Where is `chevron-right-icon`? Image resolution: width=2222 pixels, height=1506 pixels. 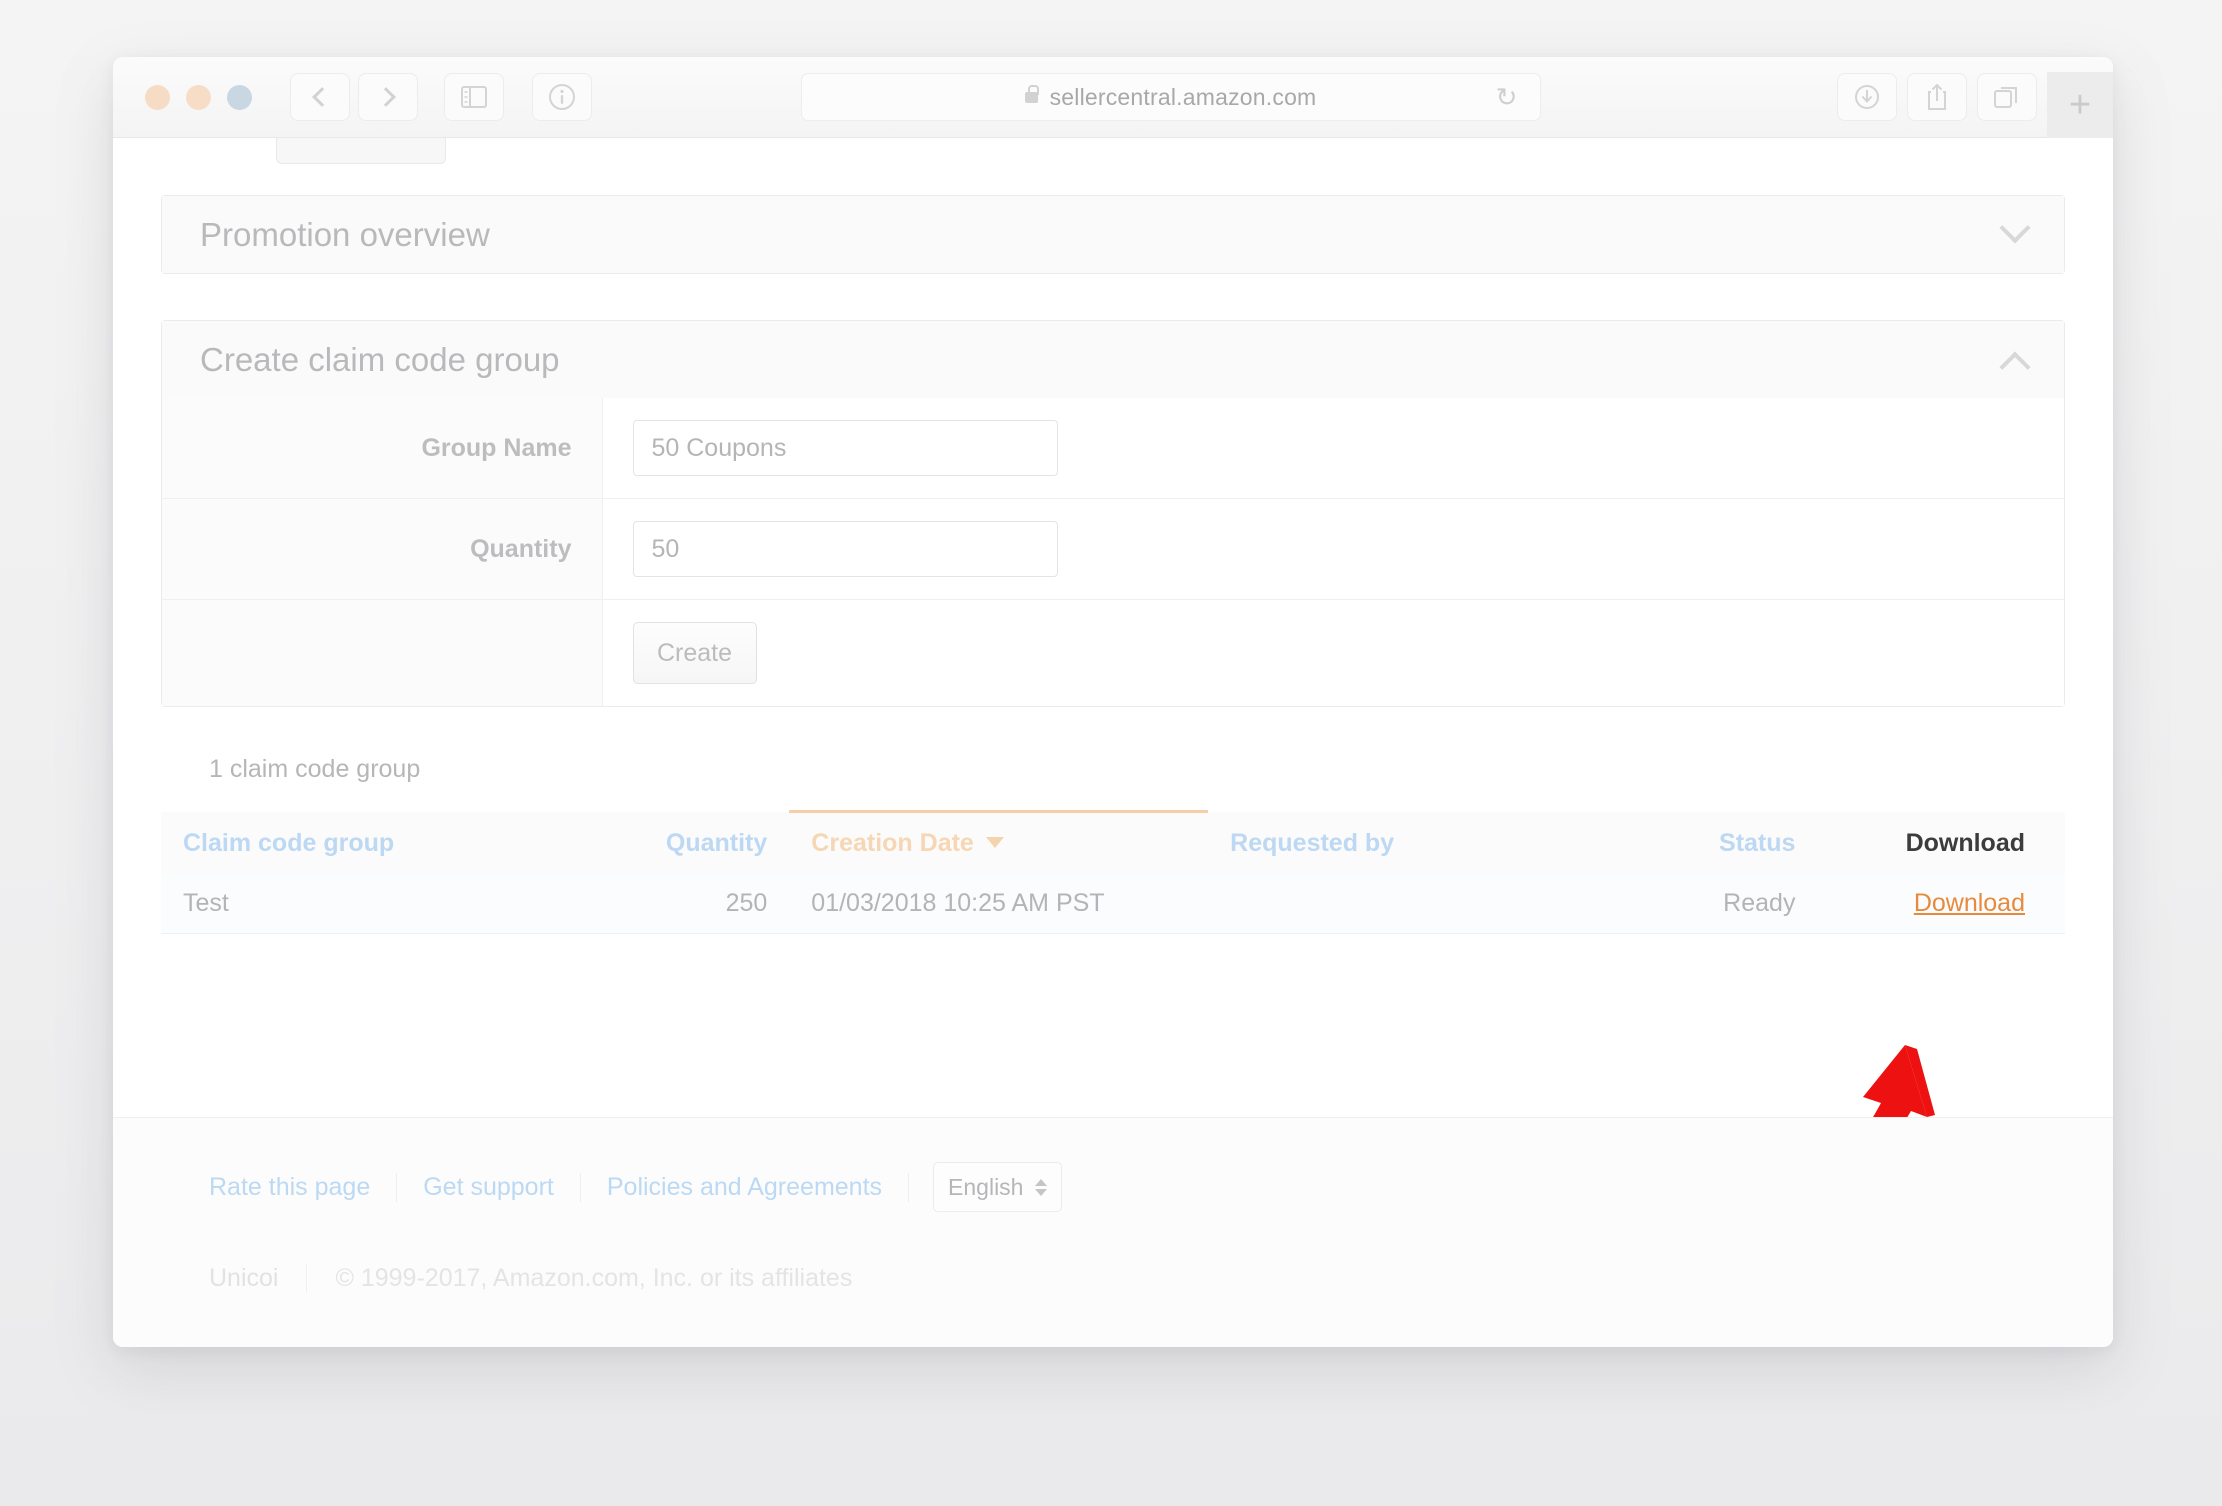
chevron-right-icon is located at coordinates (386, 97).